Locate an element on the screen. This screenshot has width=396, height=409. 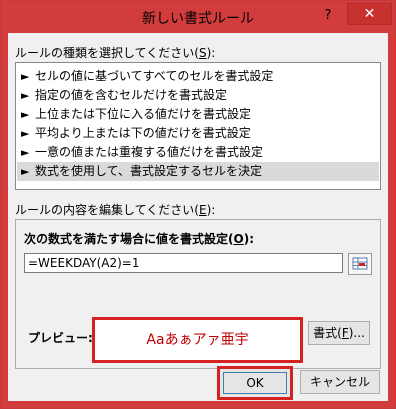
rule-item-label: セルの値に基づいてすべてのセルを書式設定 is located at coordinates (154, 76).